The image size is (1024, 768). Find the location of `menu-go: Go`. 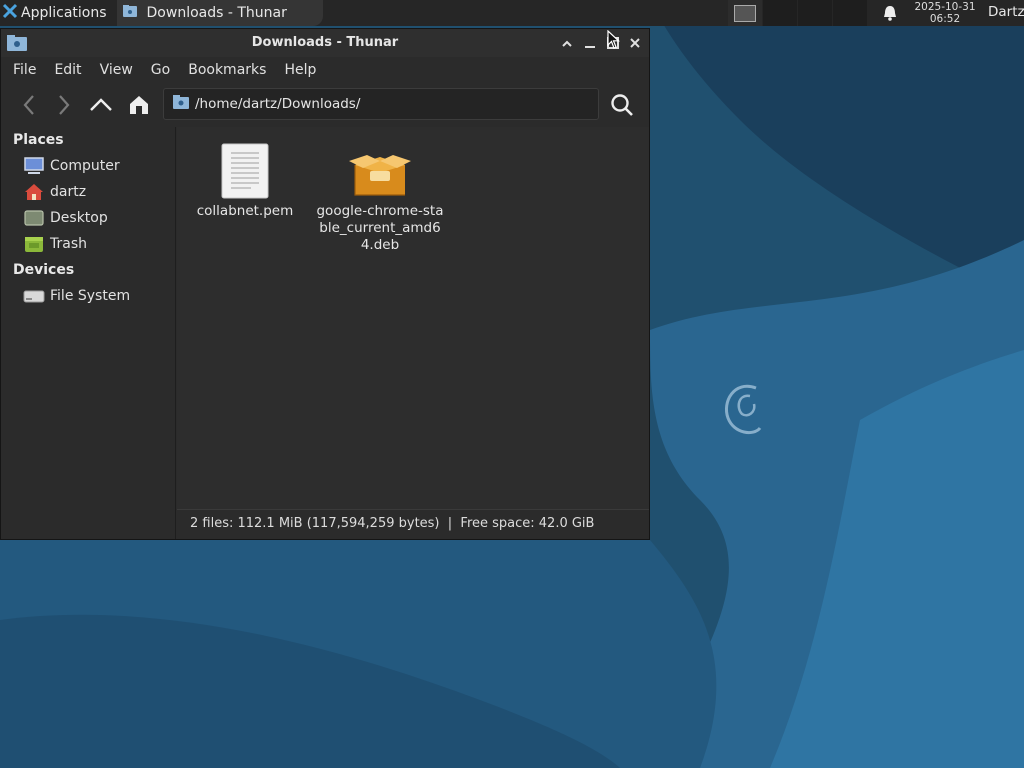

menu-go: Go is located at coordinates (160, 70).